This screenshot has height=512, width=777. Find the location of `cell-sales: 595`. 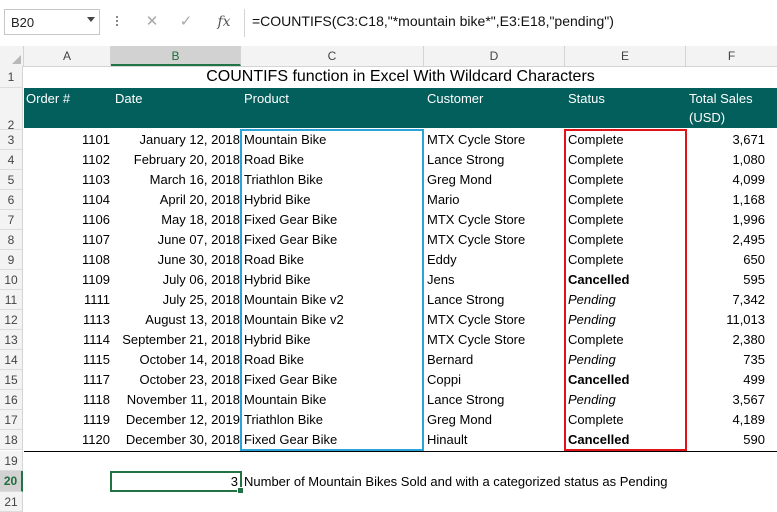

cell-sales: 595 is located at coordinates (725, 280).